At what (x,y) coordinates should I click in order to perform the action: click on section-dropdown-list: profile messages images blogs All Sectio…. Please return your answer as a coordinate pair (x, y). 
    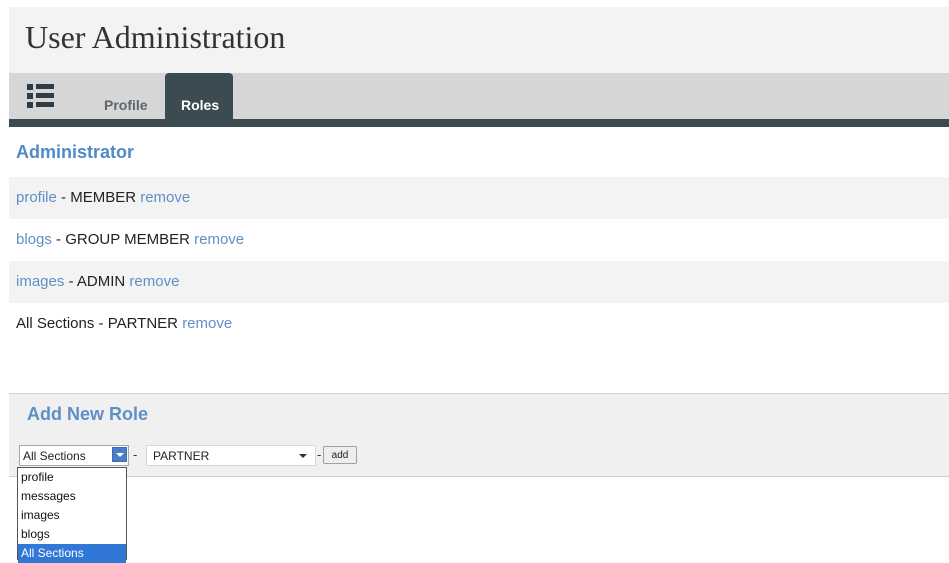
    Looking at the image, I should click on (72, 515).